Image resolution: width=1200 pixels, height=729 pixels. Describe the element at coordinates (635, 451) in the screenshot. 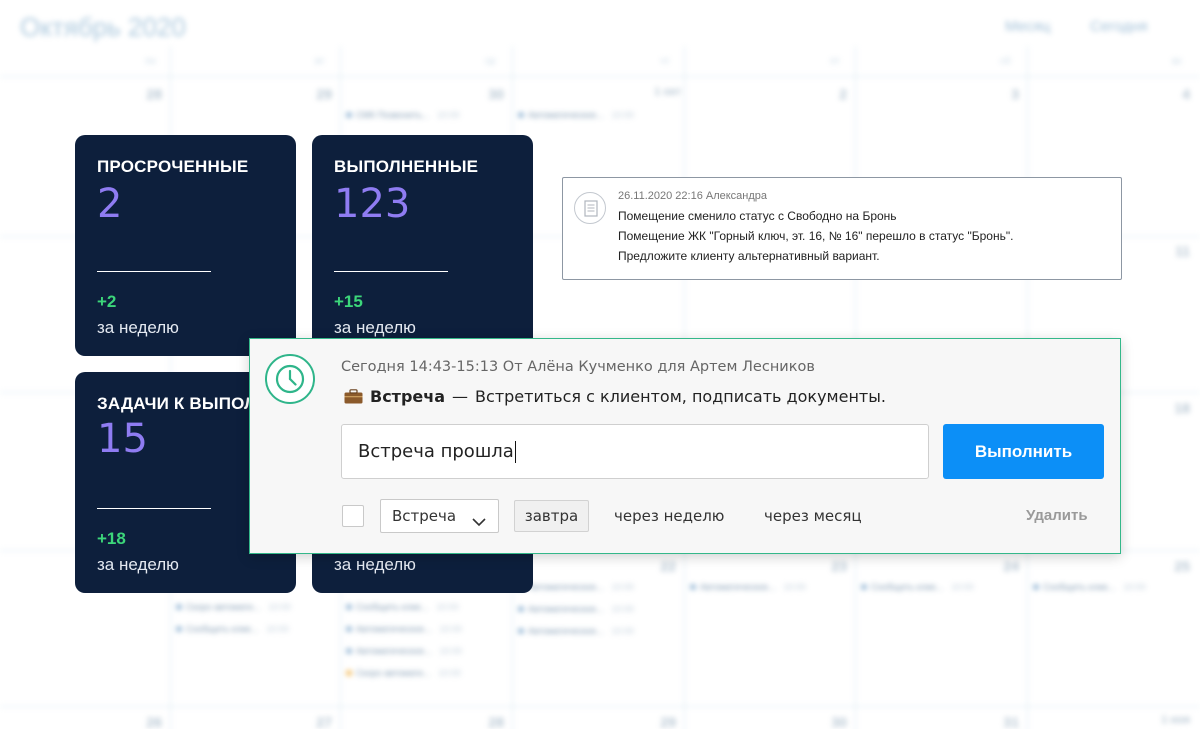

I see `result-input: Встреча прошла` at that location.